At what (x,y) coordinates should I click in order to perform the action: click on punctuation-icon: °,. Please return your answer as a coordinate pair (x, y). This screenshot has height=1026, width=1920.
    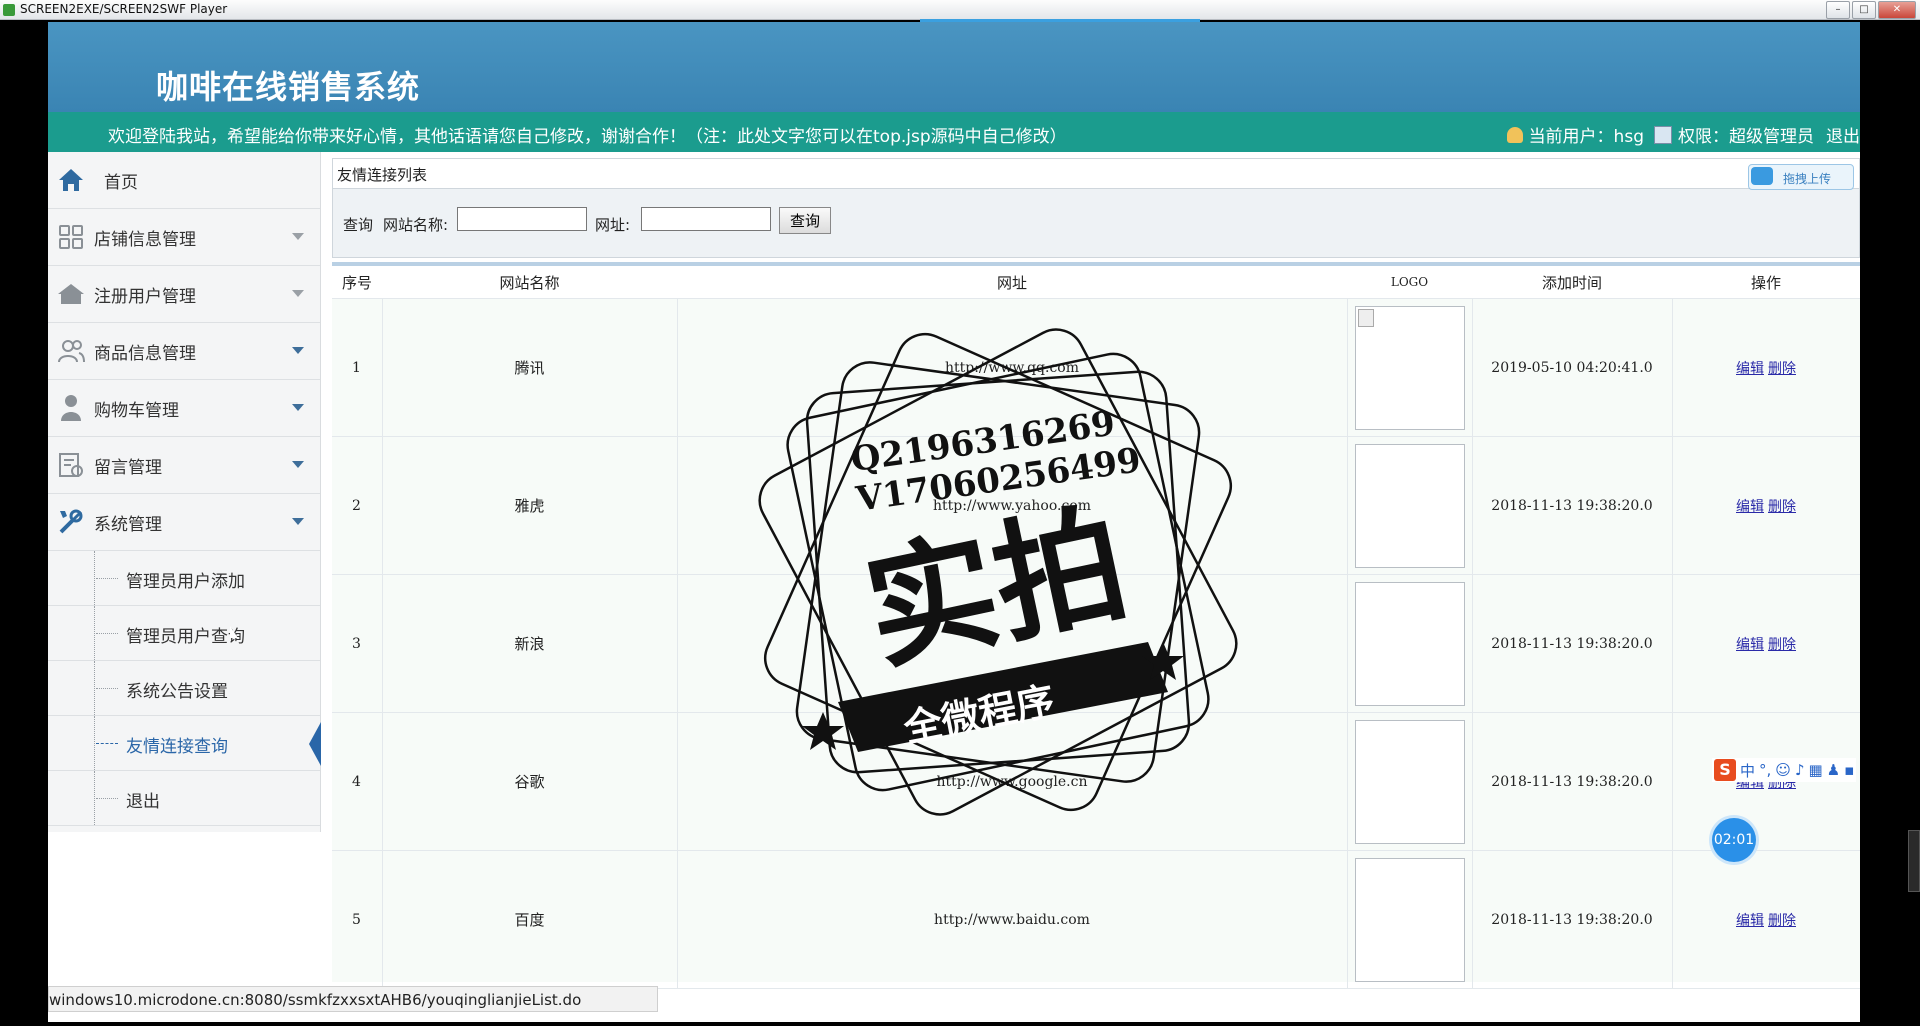
    Looking at the image, I should click on (1765, 770).